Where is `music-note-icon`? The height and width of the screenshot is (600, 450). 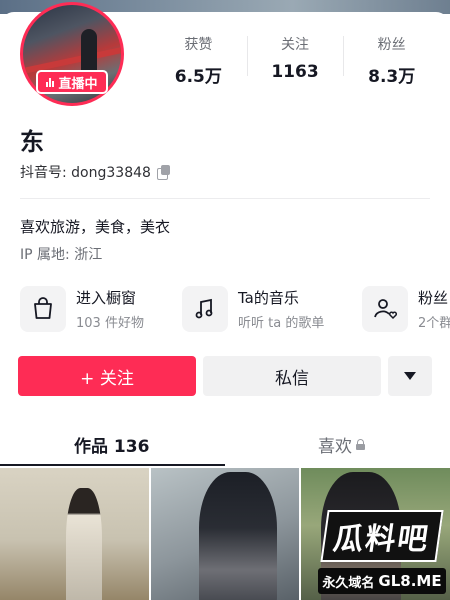 music-note-icon is located at coordinates (205, 309).